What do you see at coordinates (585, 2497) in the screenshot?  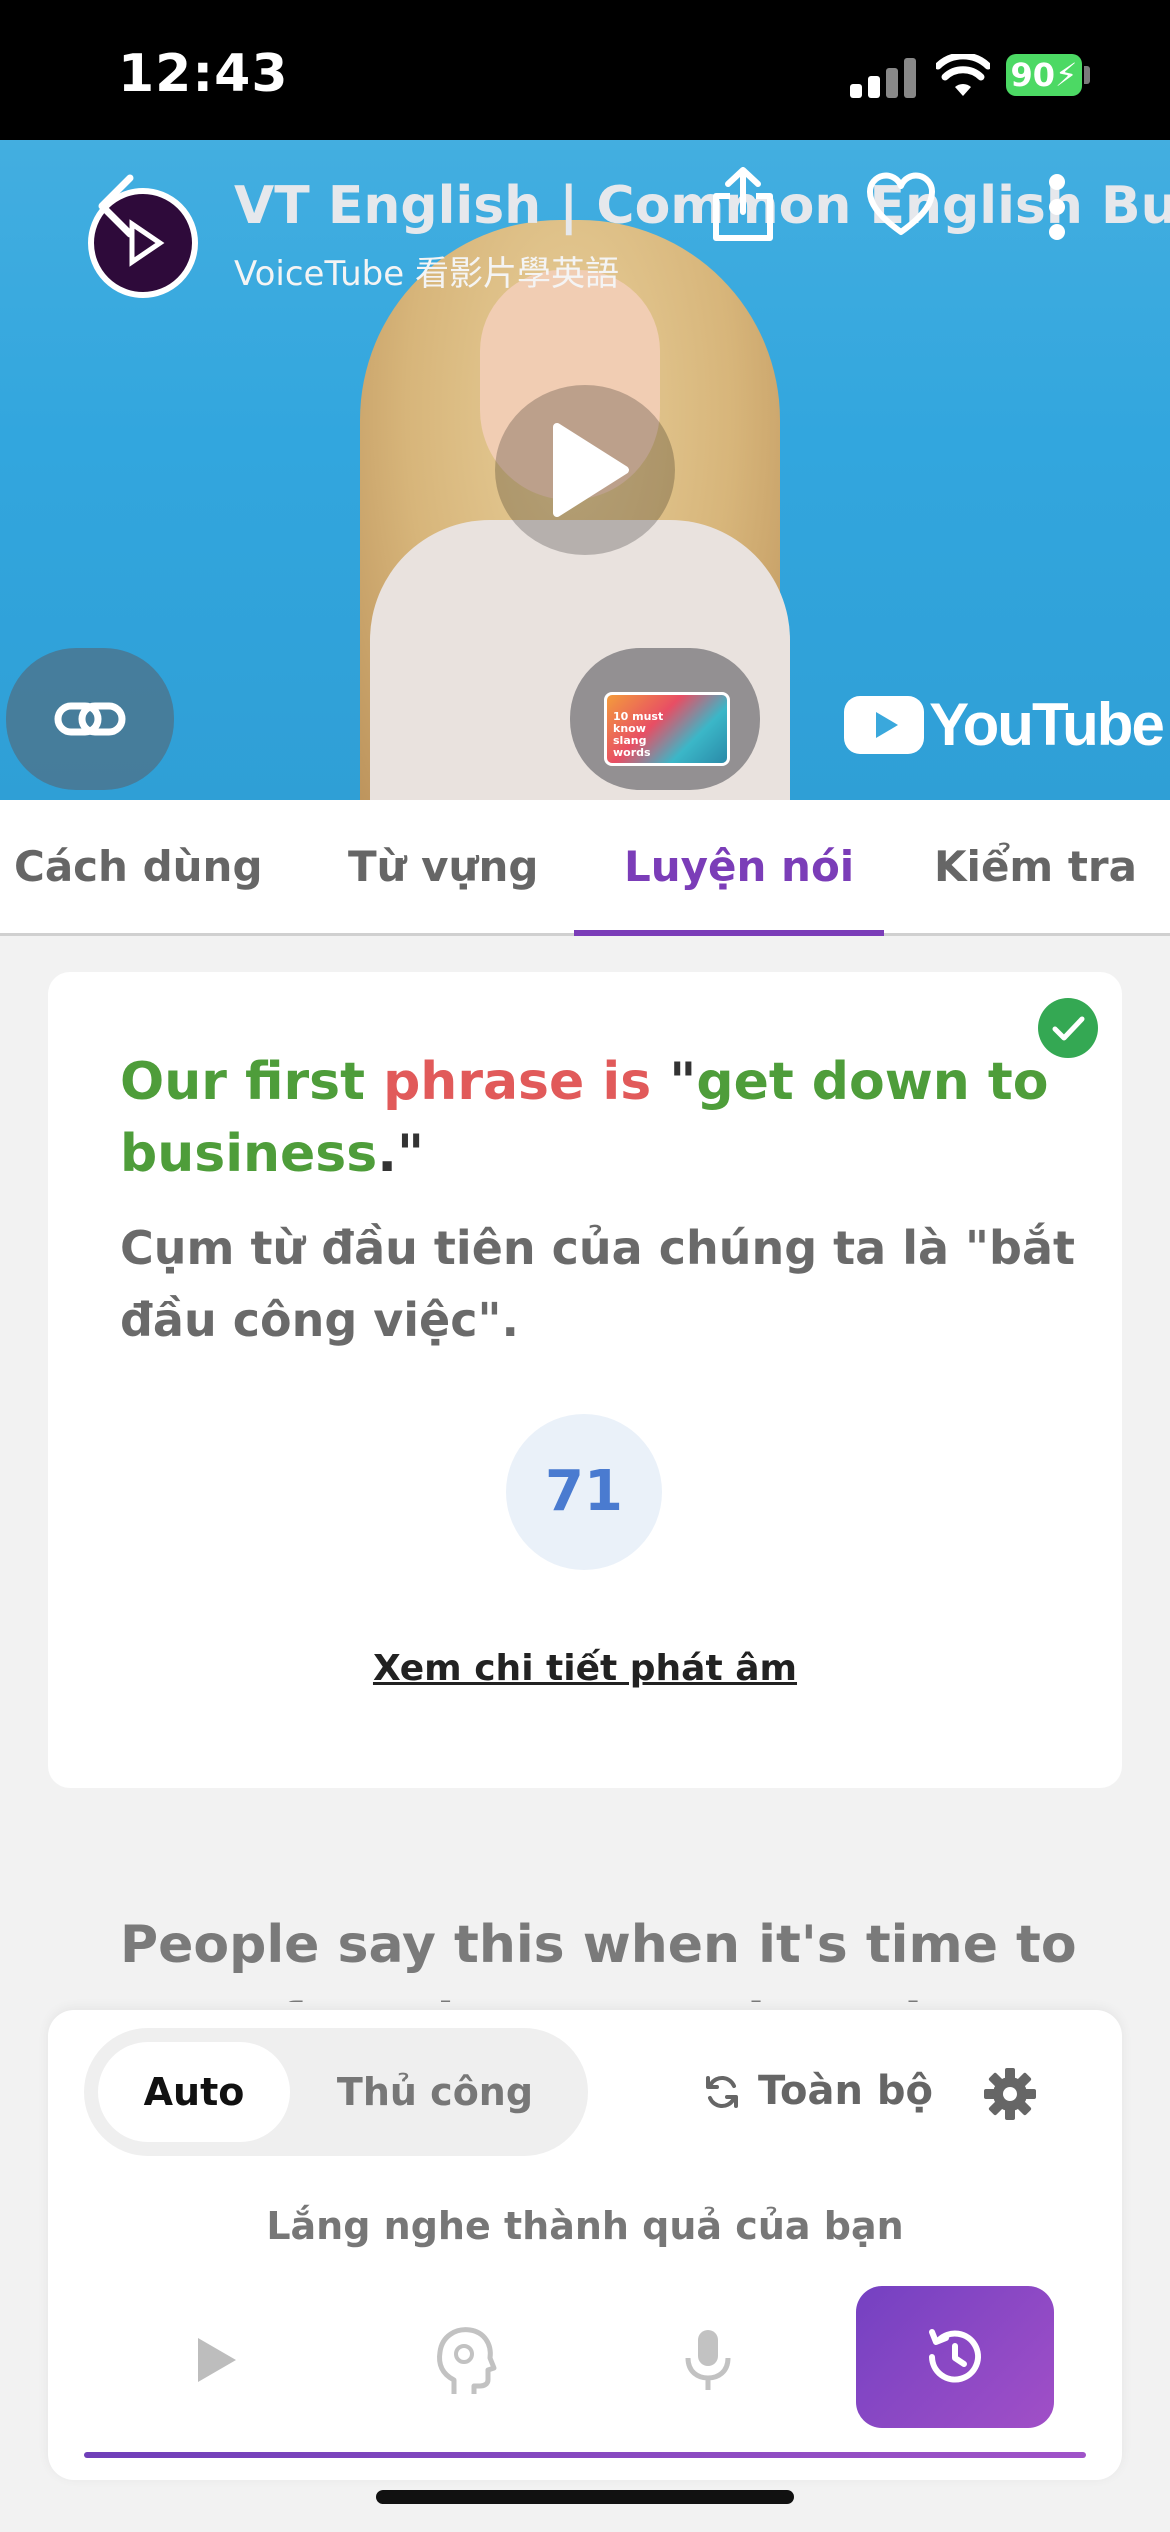 I see `home-indicator` at bounding box center [585, 2497].